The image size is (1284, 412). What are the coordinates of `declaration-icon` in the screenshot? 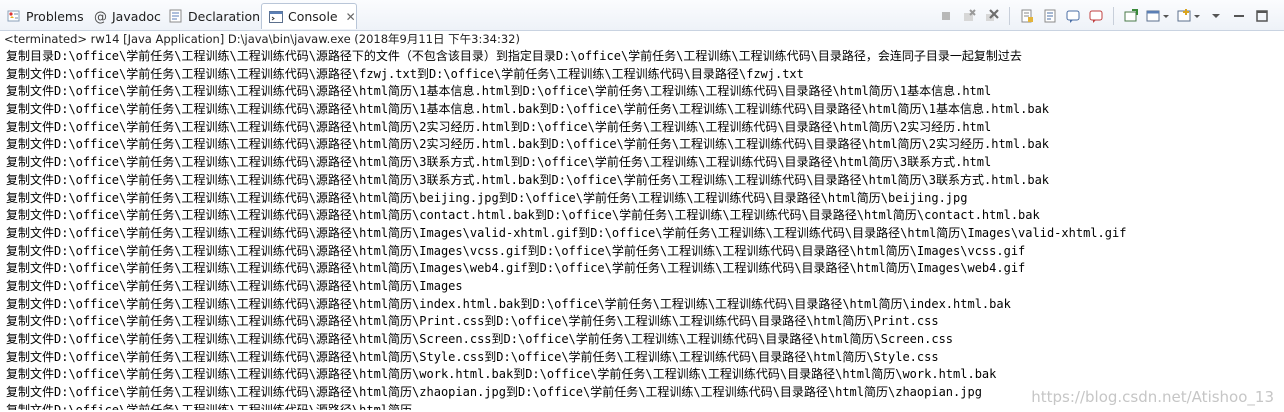 It's located at (176, 16).